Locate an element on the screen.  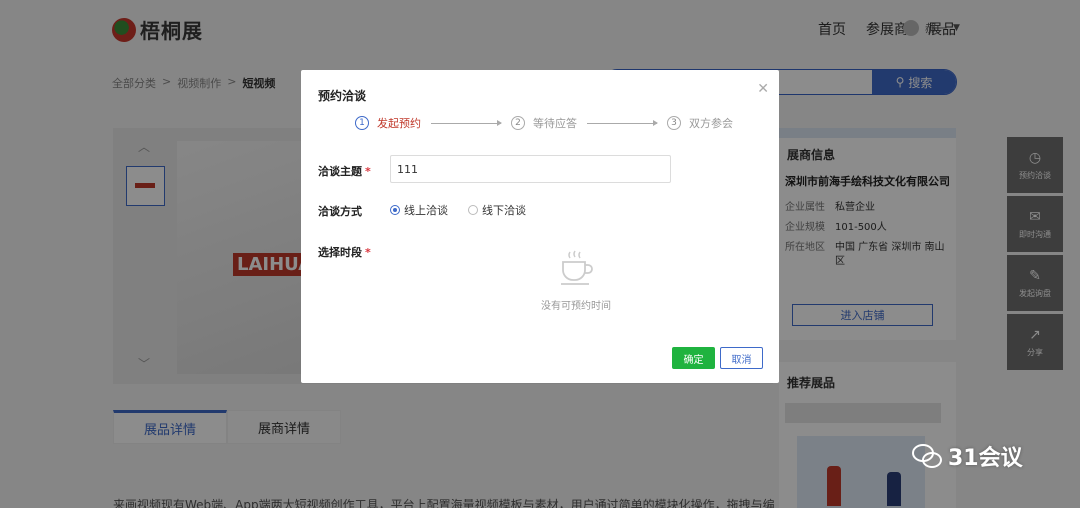
coffee-cup-icon is located at coordinates (577, 267).